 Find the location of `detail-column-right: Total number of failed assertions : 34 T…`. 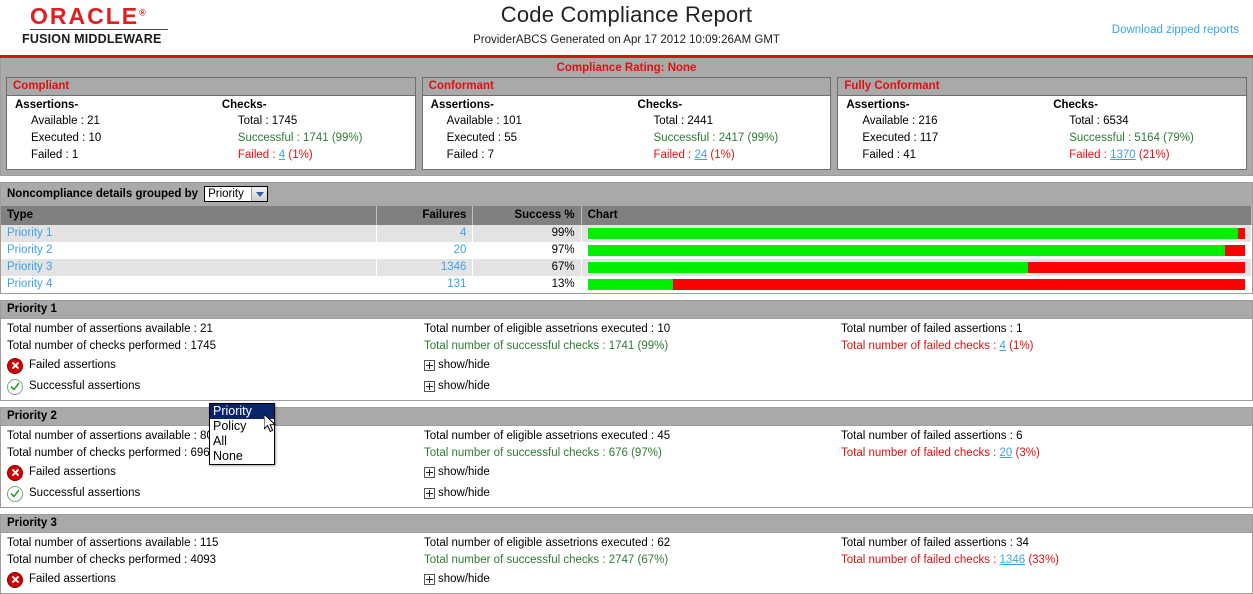

detail-column-right: Total number of failed assertions : 34 T… is located at coordinates (1043, 562).